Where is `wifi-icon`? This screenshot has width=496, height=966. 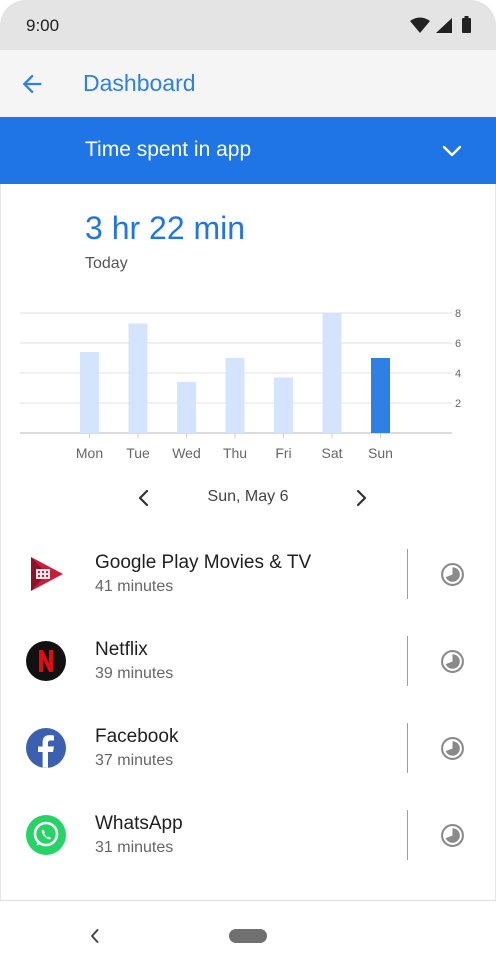 wifi-icon is located at coordinates (420, 25).